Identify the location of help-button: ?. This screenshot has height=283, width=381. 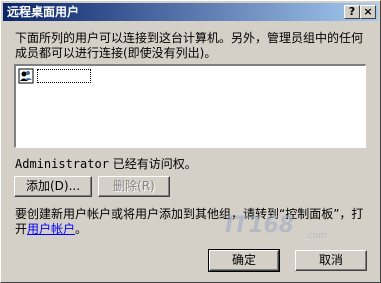
(352, 12).